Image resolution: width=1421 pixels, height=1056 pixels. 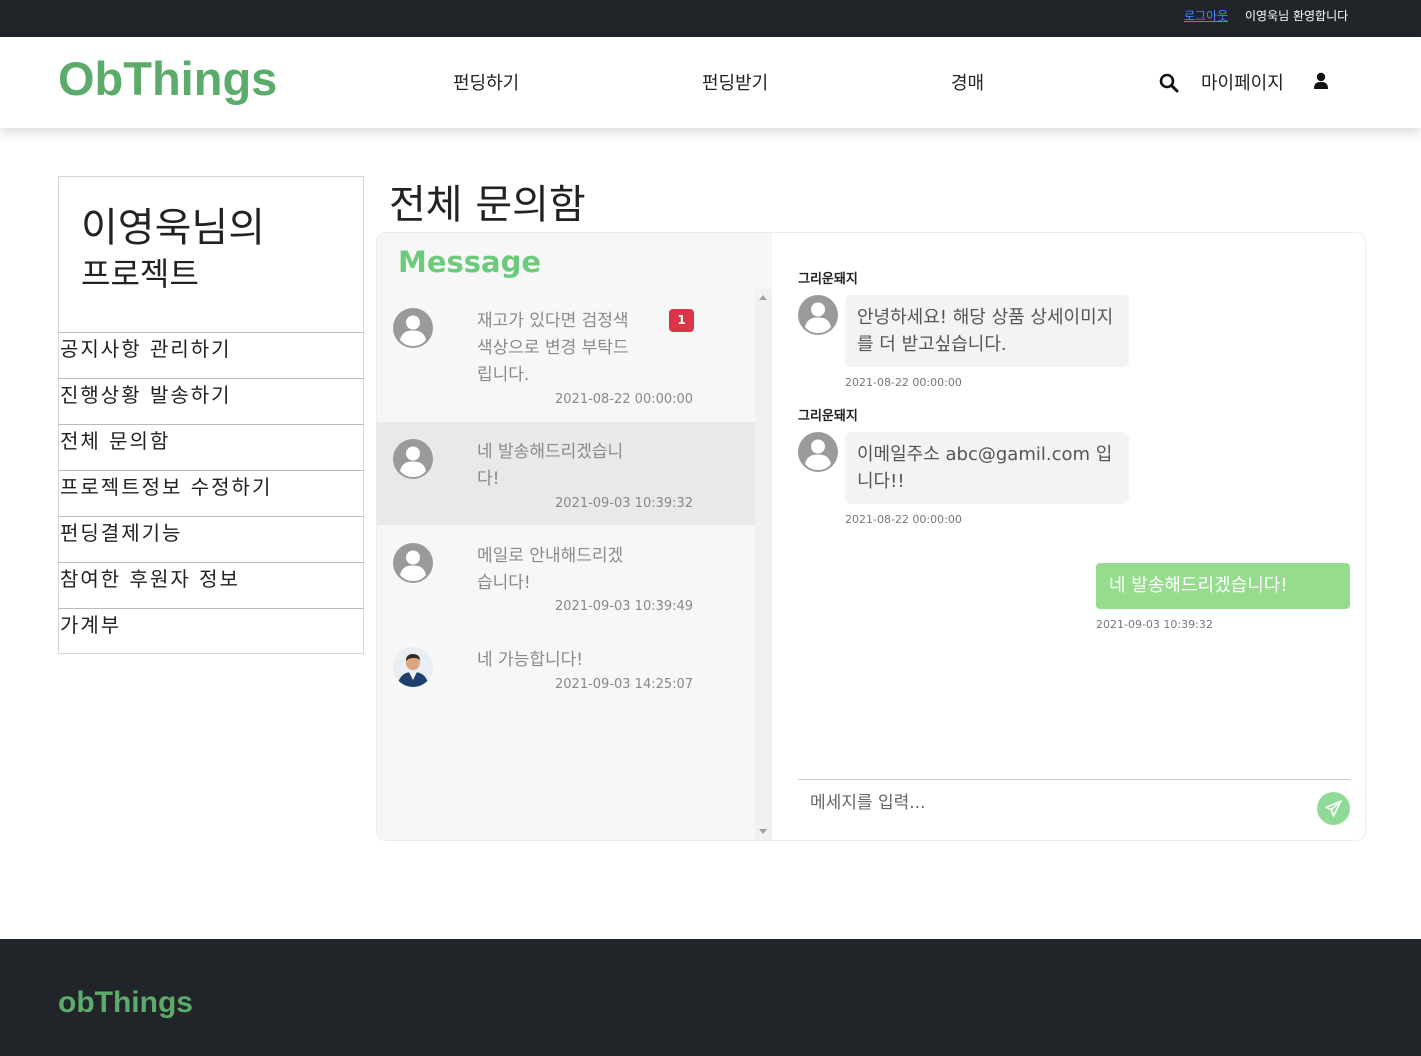 What do you see at coordinates (1050, 803) in the screenshot?
I see `message-input` at bounding box center [1050, 803].